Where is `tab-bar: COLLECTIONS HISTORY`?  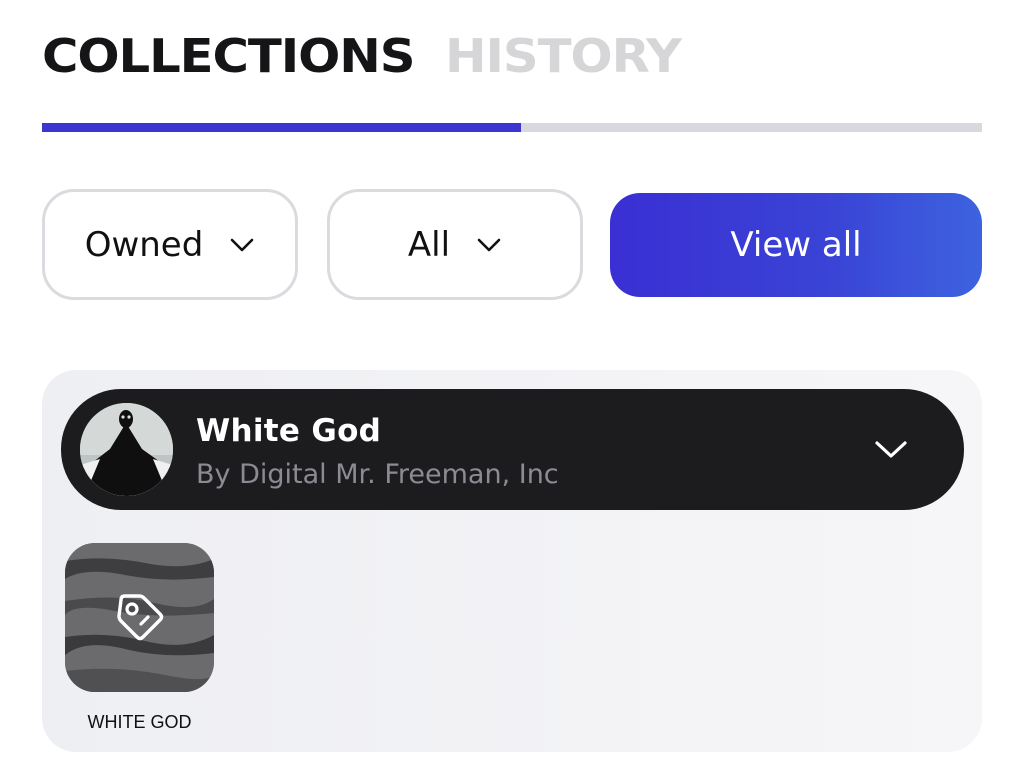 tab-bar: COLLECTIONS HISTORY is located at coordinates (362, 56).